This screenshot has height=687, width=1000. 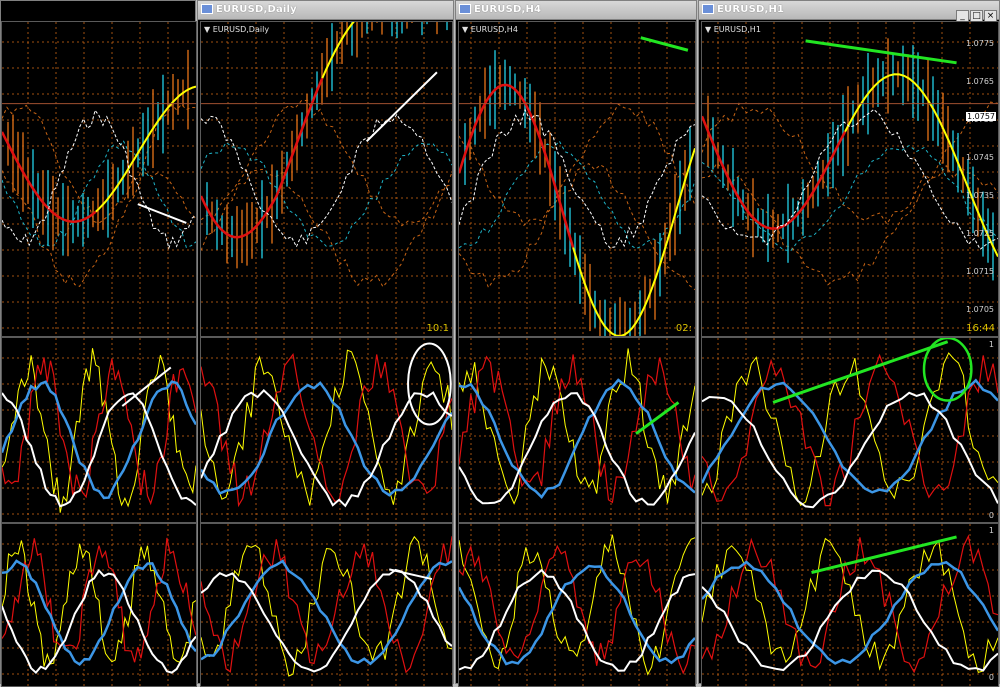 What do you see at coordinates (980, 195) in the screenshot?
I see `price-tick-label: 1.0735` at bounding box center [980, 195].